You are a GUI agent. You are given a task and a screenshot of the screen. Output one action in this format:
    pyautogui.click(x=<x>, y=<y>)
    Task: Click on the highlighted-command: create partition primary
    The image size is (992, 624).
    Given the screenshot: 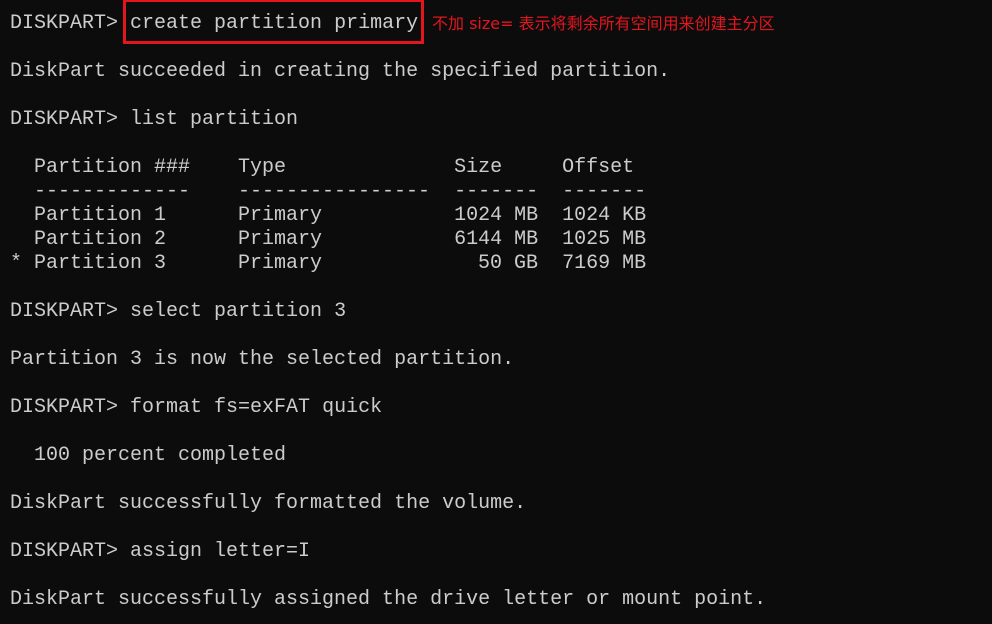 What is the action you would take?
    pyautogui.click(x=274, y=23)
    